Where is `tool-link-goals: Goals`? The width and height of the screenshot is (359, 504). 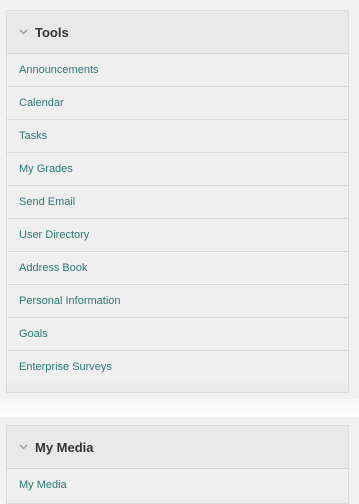
tool-link-goals: Goals is located at coordinates (33, 334).